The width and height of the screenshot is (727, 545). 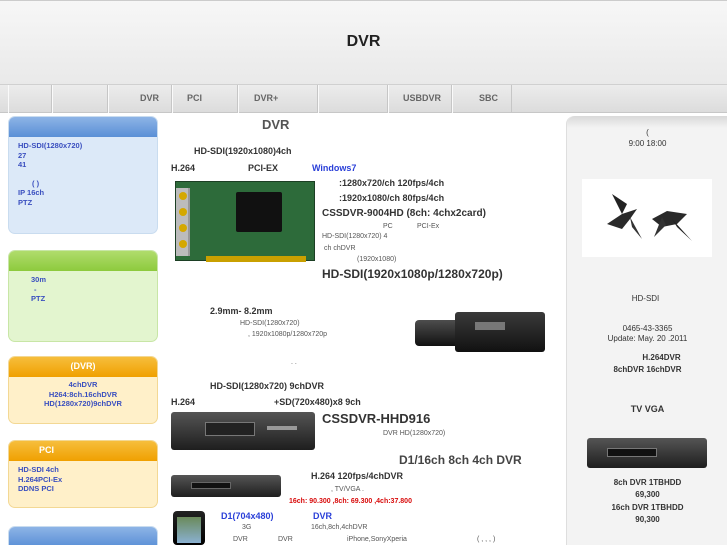 I want to click on card-h264: H.264, so click(x=183, y=168).